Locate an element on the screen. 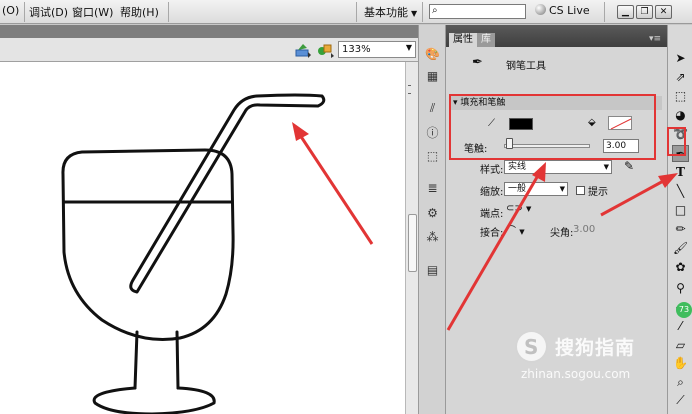 This screenshot has width=692, height=414. watermark-s-icon: S is located at coordinates (531, 347).